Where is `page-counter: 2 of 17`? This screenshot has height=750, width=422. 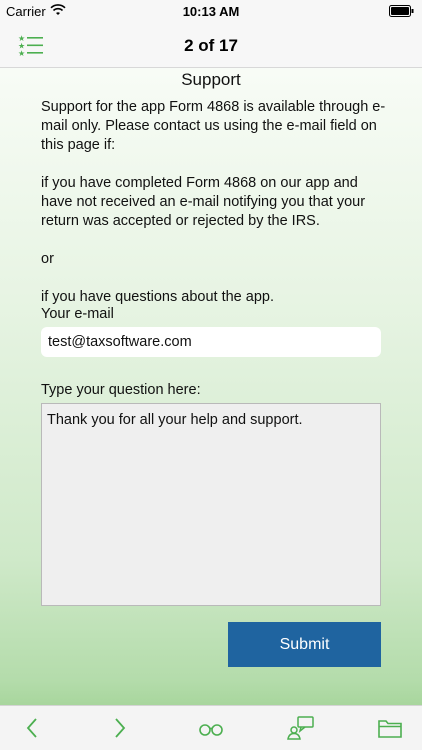
page-counter: 2 of 17 is located at coordinates (211, 45).